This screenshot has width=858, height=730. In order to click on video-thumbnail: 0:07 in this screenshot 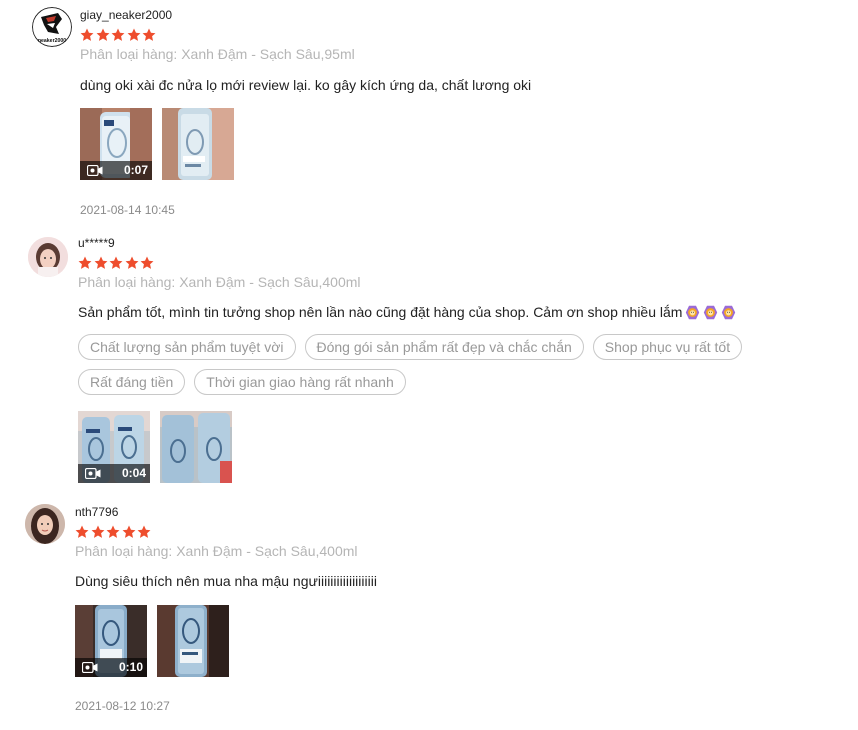, I will do `click(116, 144)`.